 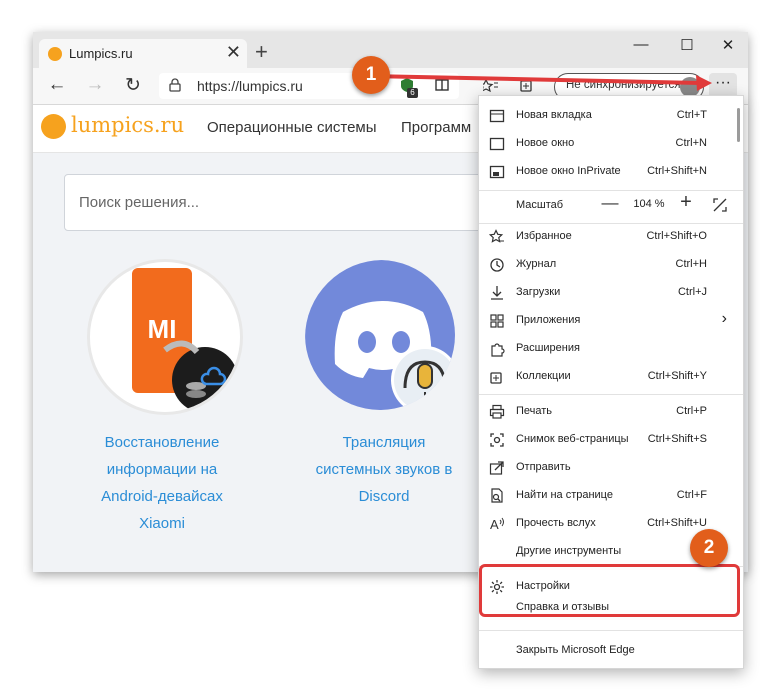 What do you see at coordinates (709, 548) in the screenshot?
I see `step-2-badge: 2` at bounding box center [709, 548].